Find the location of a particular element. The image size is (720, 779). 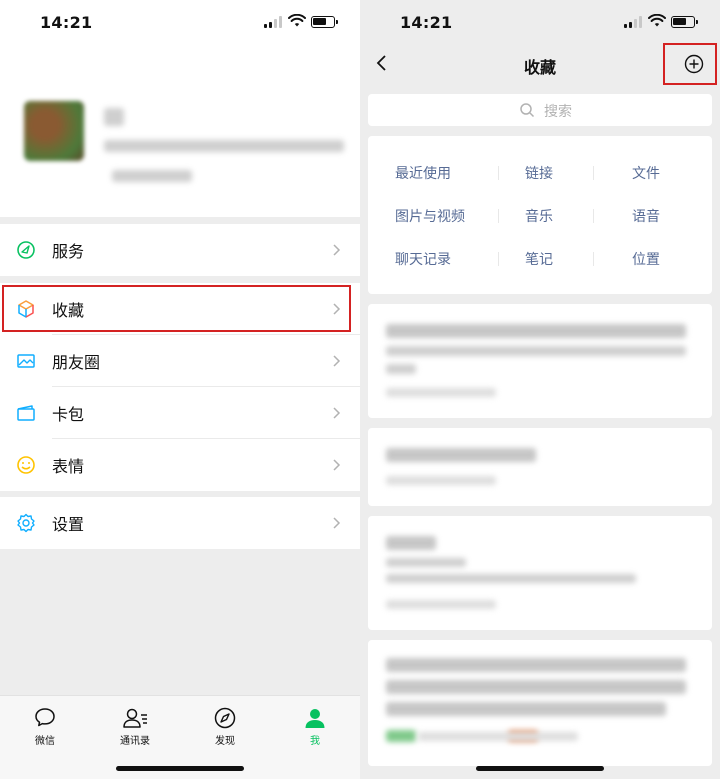

tab-label-chats: 微信 is located at coordinates (45, 741).